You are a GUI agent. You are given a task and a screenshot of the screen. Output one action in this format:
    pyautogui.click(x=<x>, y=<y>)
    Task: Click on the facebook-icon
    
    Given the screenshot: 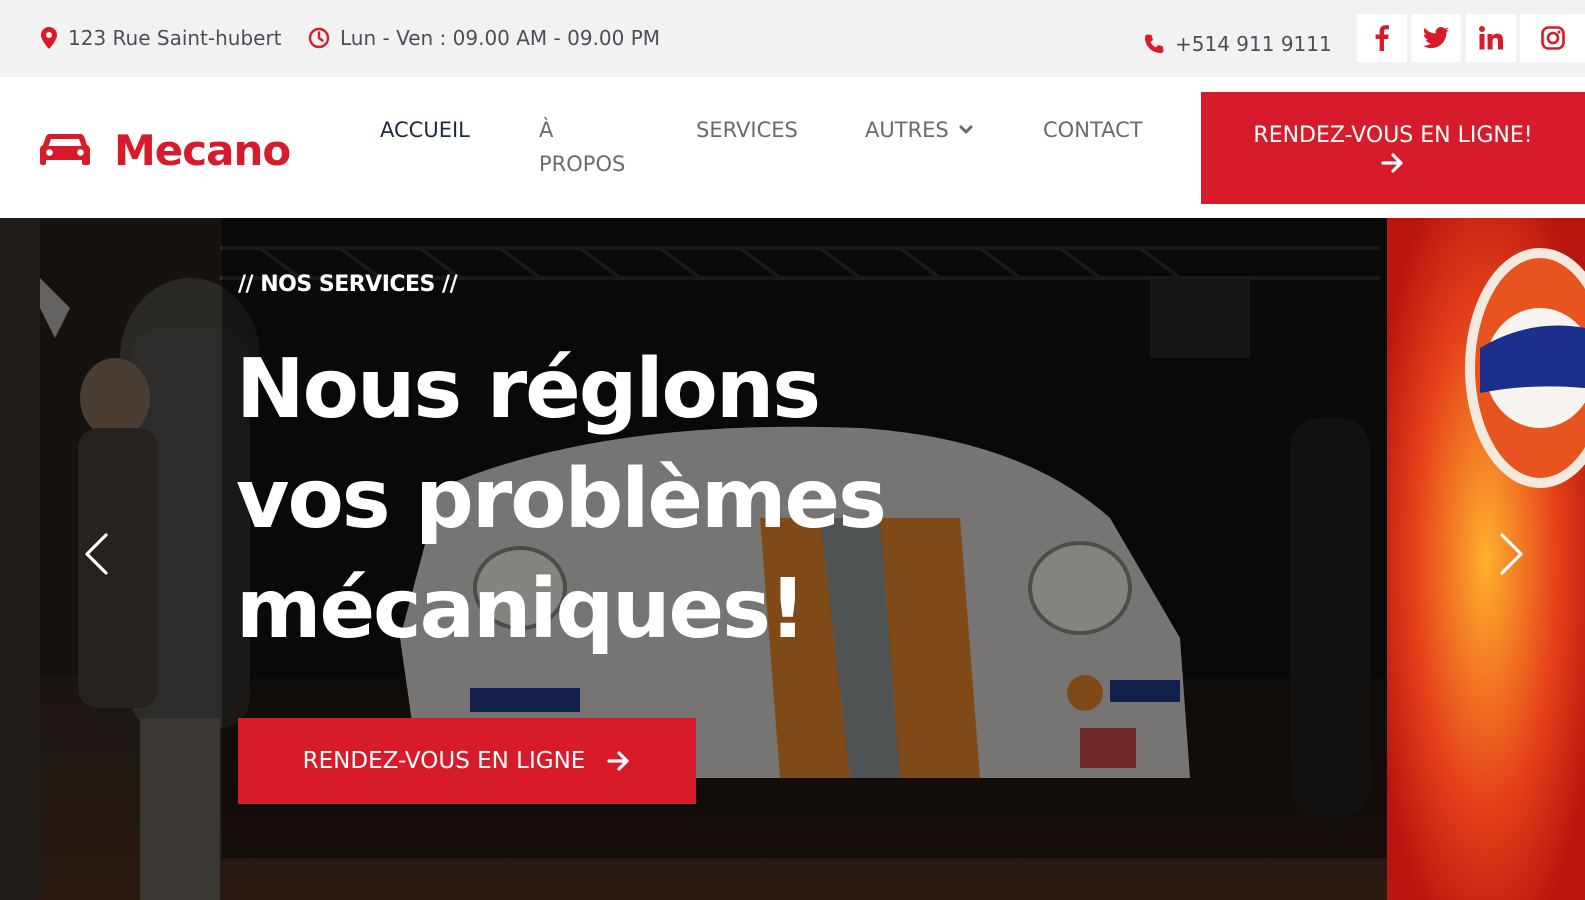 What is the action you would take?
    pyautogui.click(x=1382, y=38)
    